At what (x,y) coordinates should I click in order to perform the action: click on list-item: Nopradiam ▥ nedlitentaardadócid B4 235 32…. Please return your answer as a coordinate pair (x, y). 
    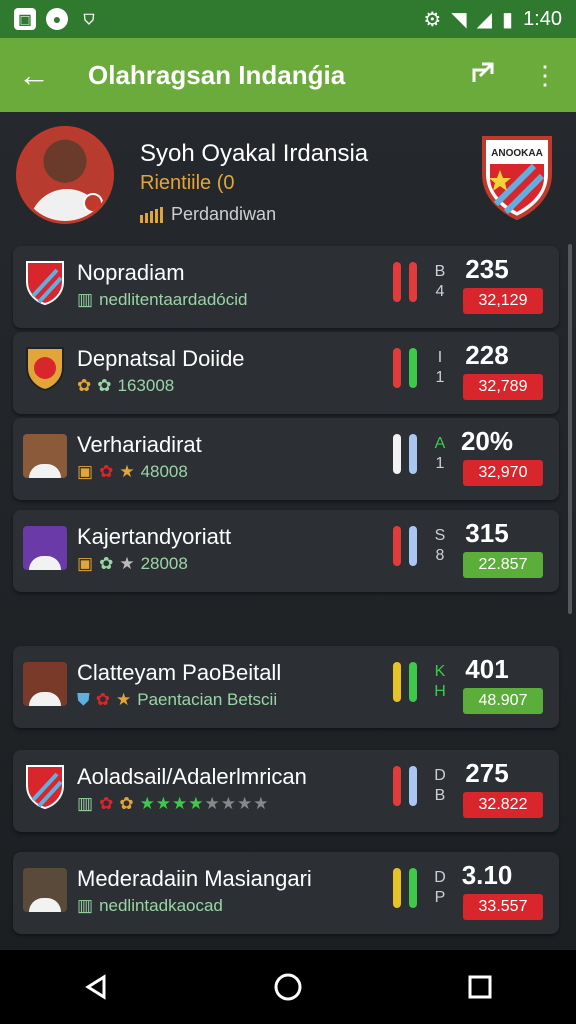
    Looking at the image, I should click on (286, 287).